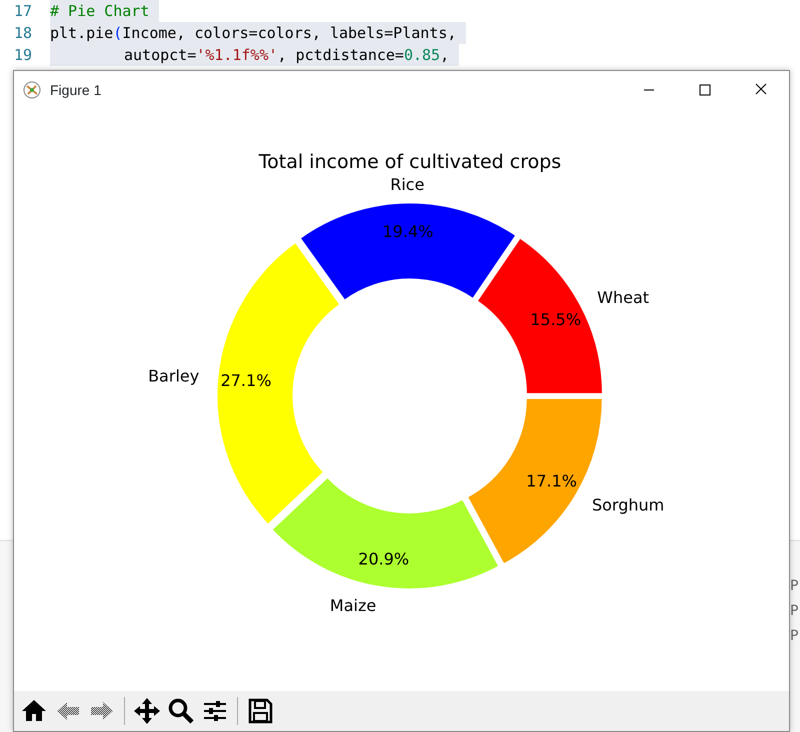  Describe the element at coordinates (410, 162) in the screenshot. I see `chart-title: Total income of cultivated crops` at that location.